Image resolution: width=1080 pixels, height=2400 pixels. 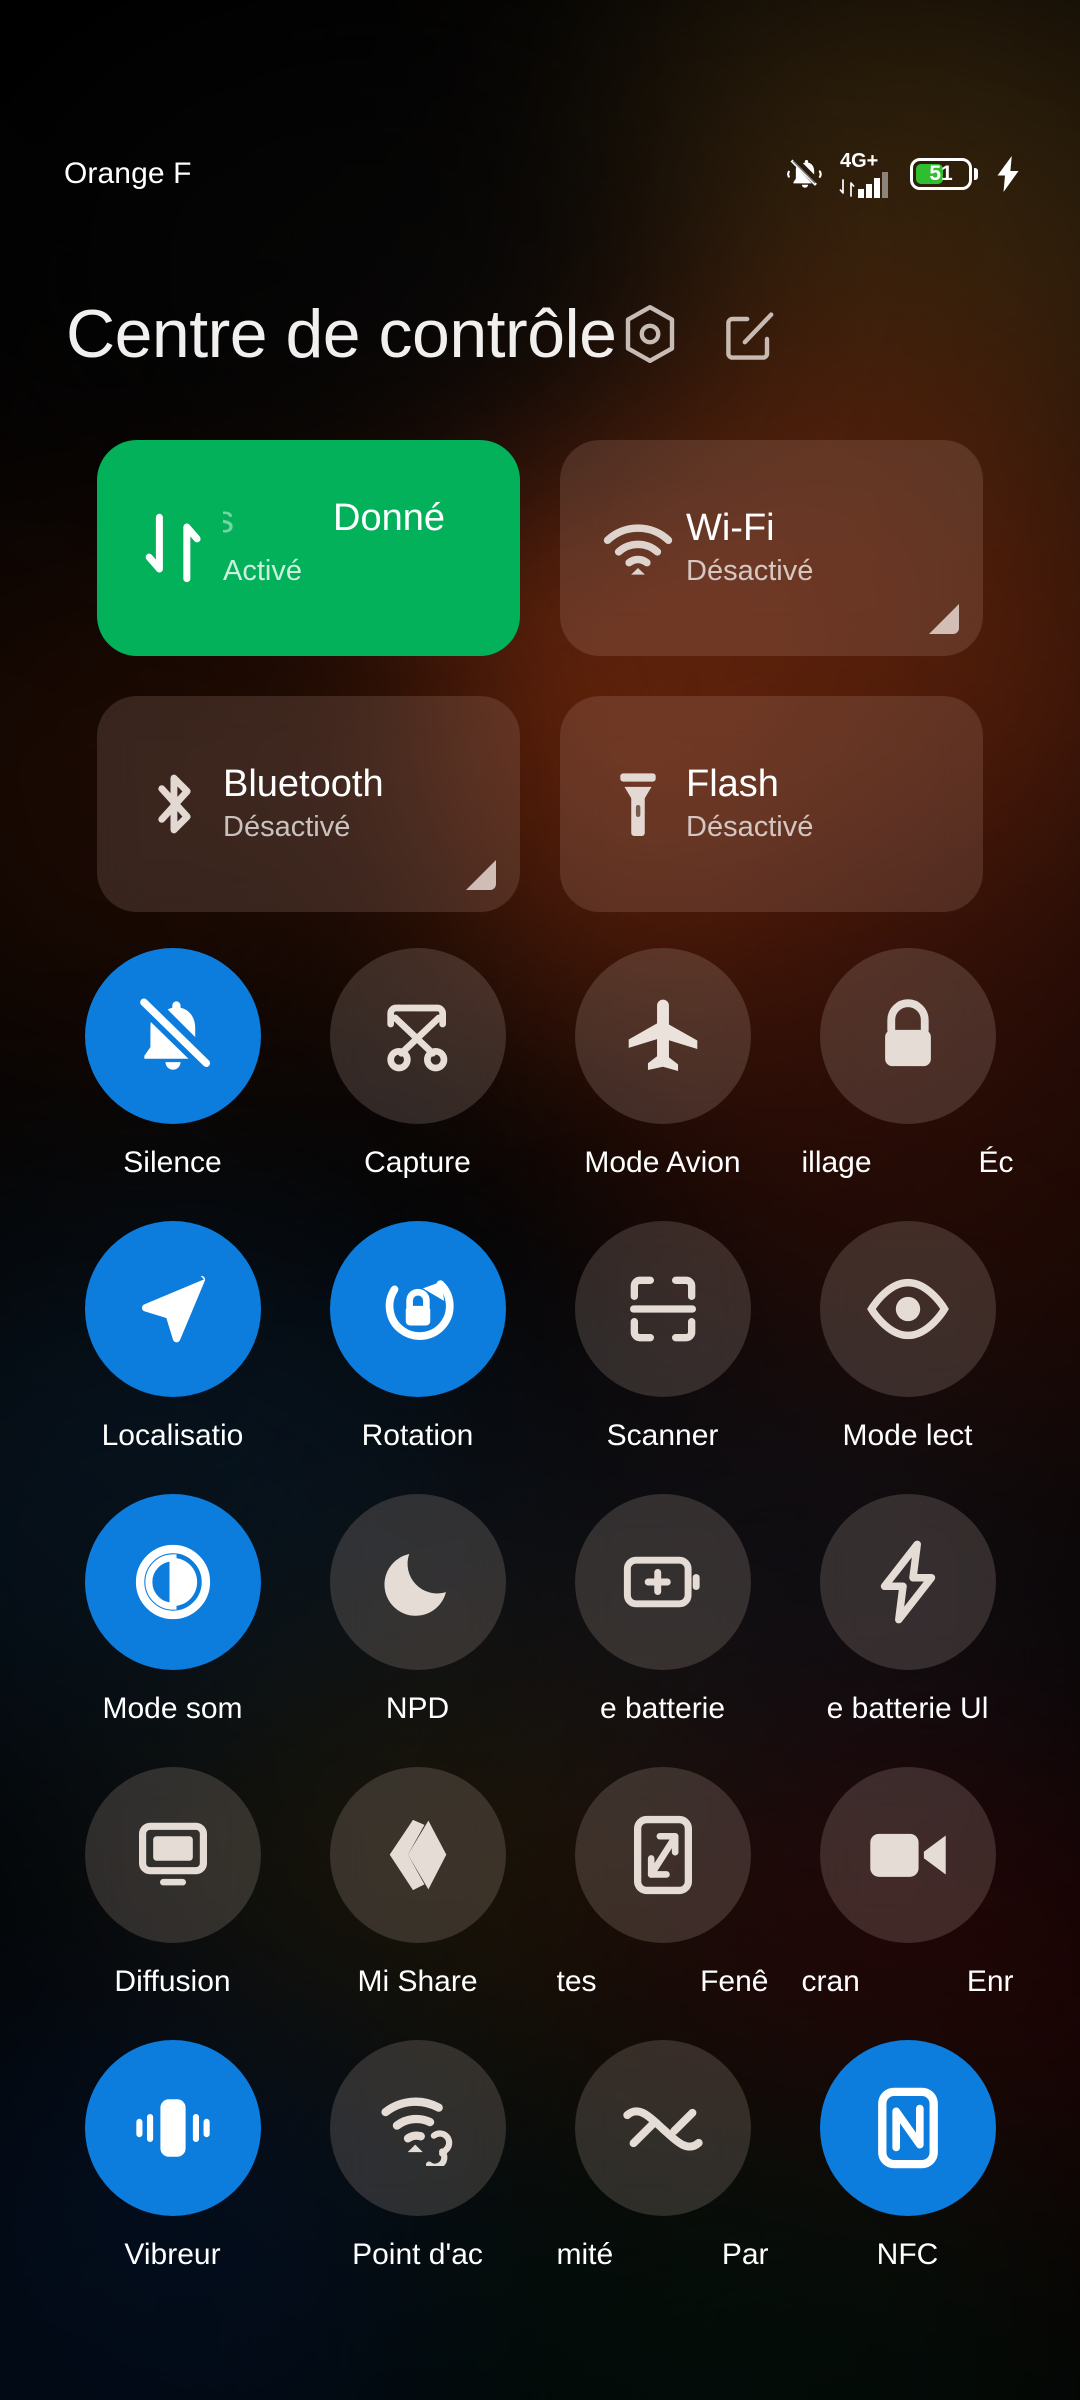 I want to click on page-title: Centre de contrôle, so click(x=341, y=334).